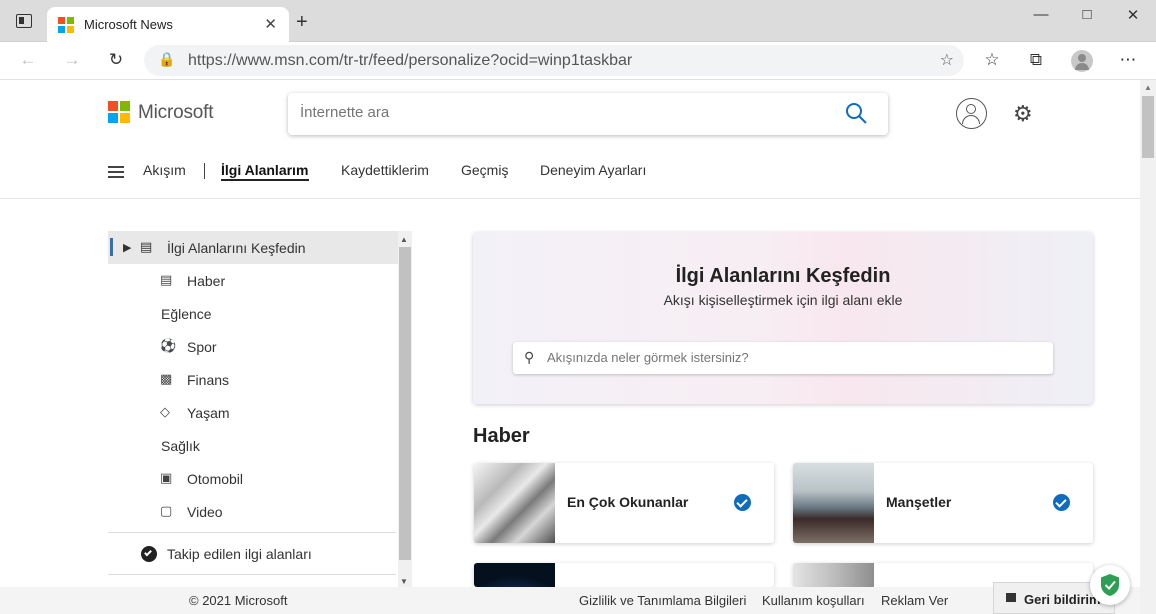 The image size is (1156, 614). Describe the element at coordinates (385, 170) in the screenshot. I see `nav-saved: Kaydettiklerim` at that location.